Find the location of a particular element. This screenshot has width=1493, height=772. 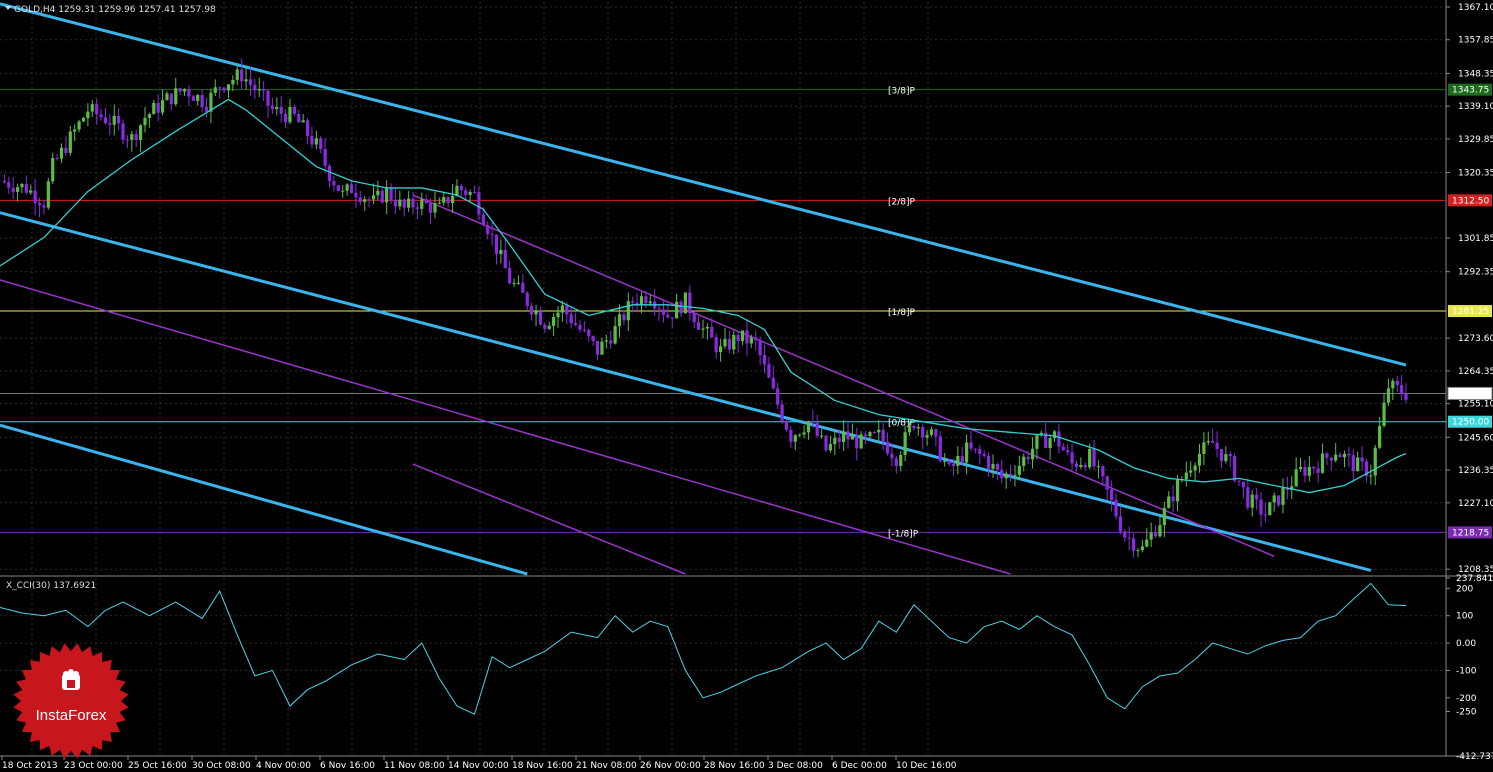

time-tick-label: 25 Oct 16:00 is located at coordinates (157, 766).